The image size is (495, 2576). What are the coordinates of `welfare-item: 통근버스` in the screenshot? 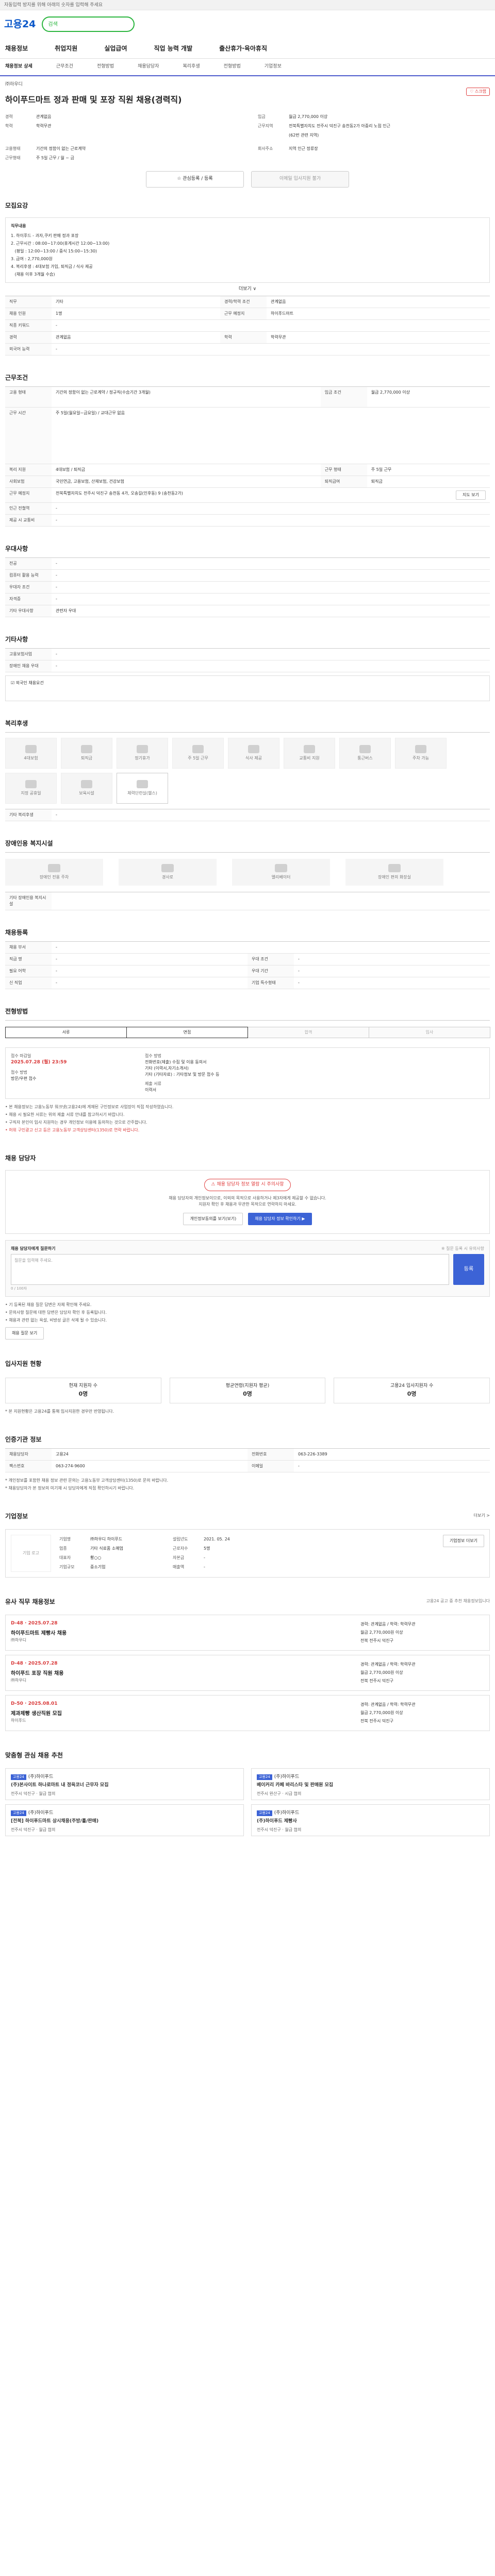 It's located at (365, 753).